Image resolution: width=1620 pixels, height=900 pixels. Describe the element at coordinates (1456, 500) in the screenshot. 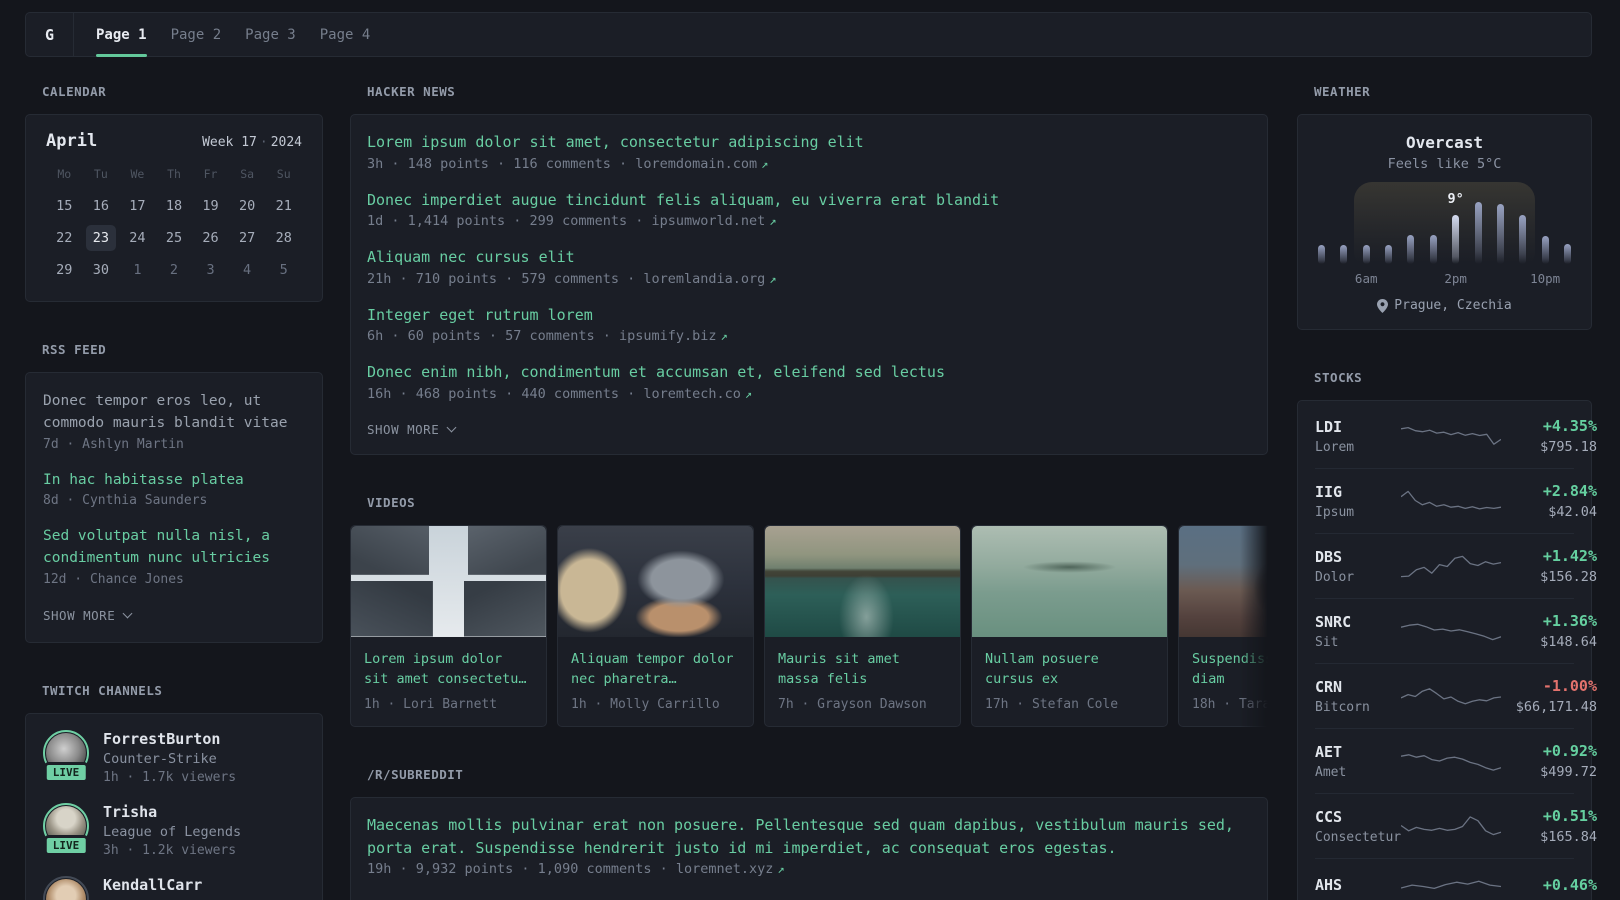

I see `stock-row: IIG Ipsum +2.84% $42.04` at that location.